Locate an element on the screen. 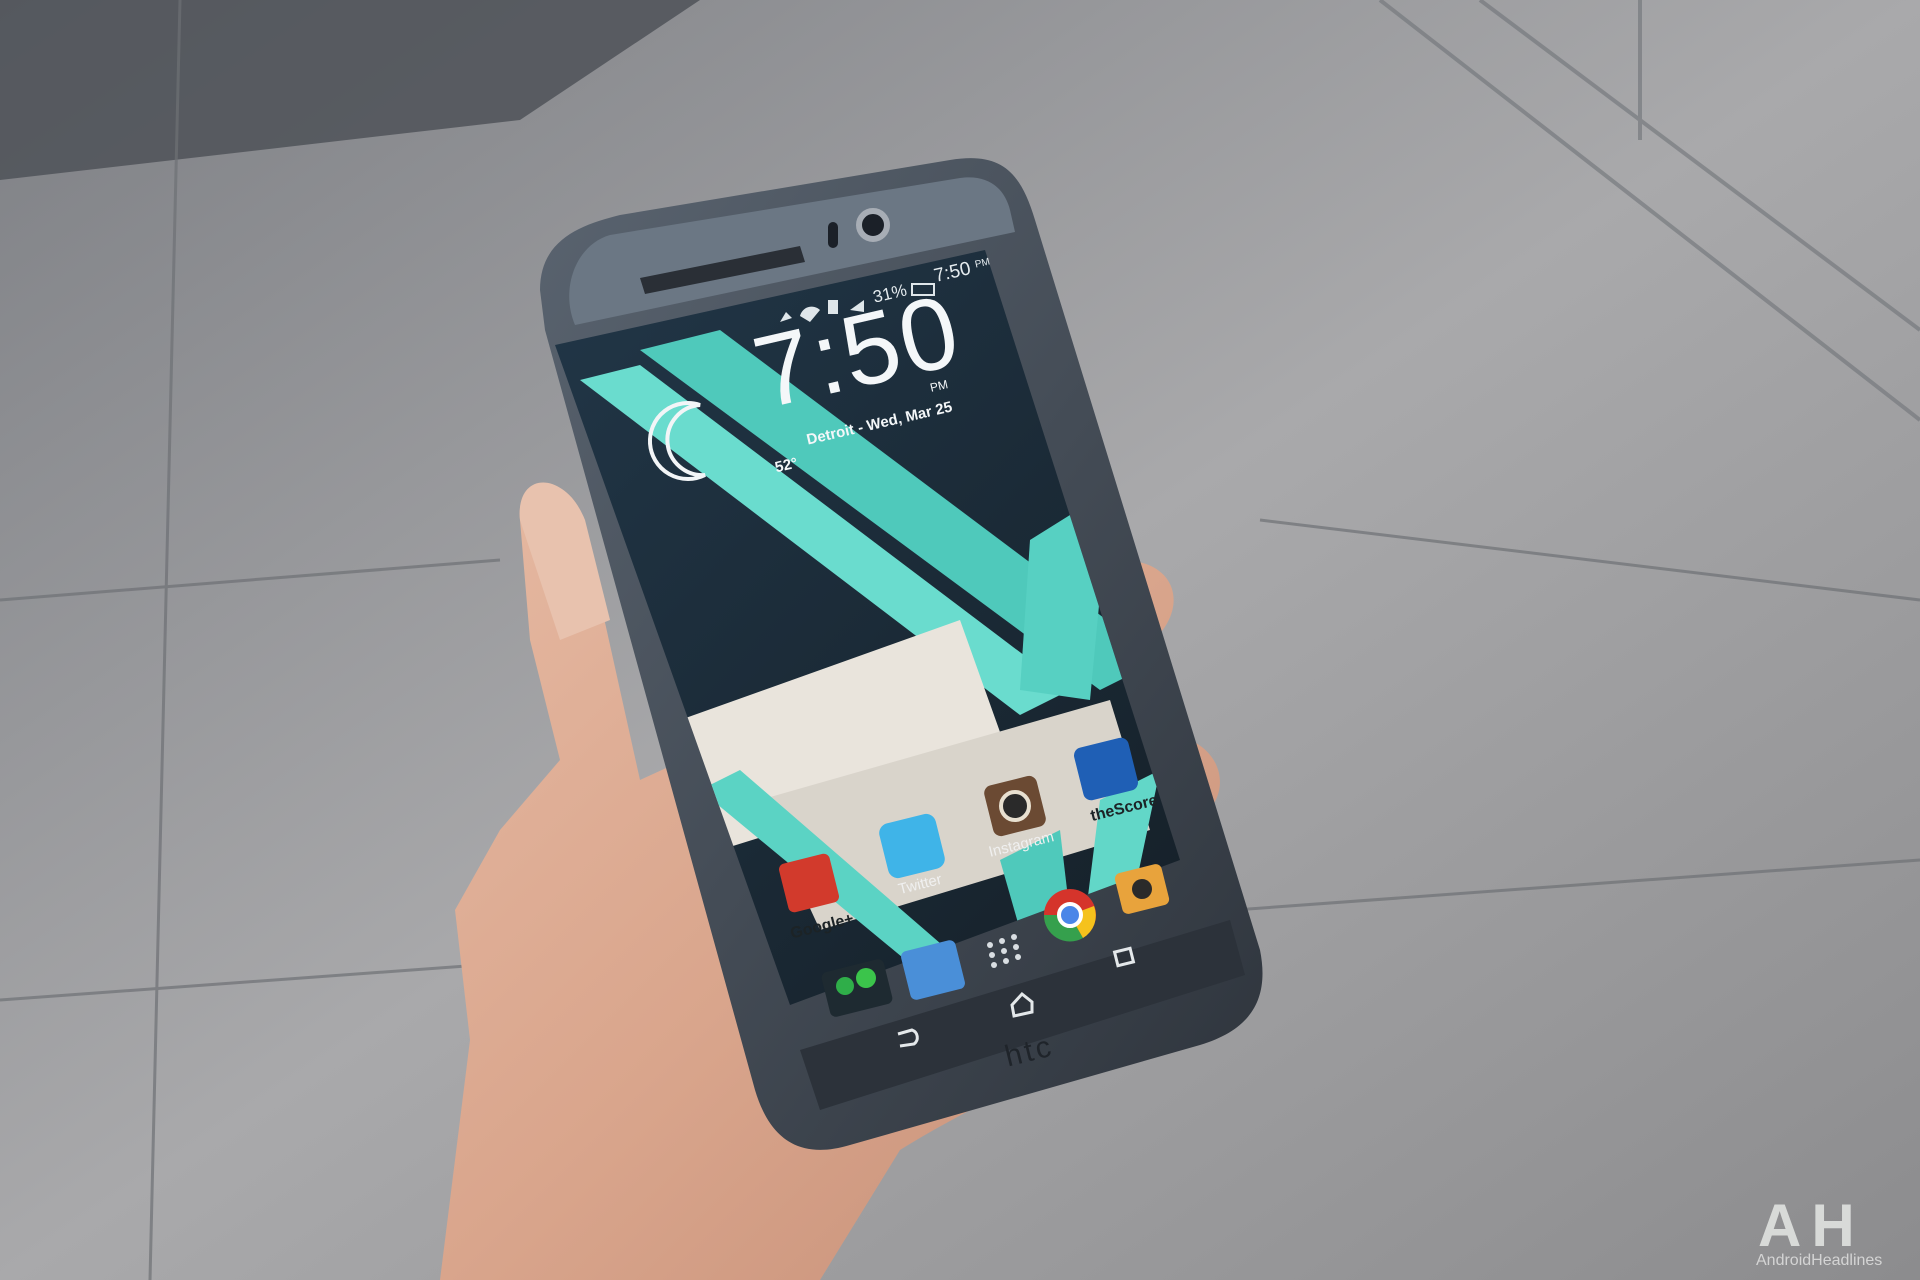  watermark-logo: AH is located at coordinates (1811, 1226).